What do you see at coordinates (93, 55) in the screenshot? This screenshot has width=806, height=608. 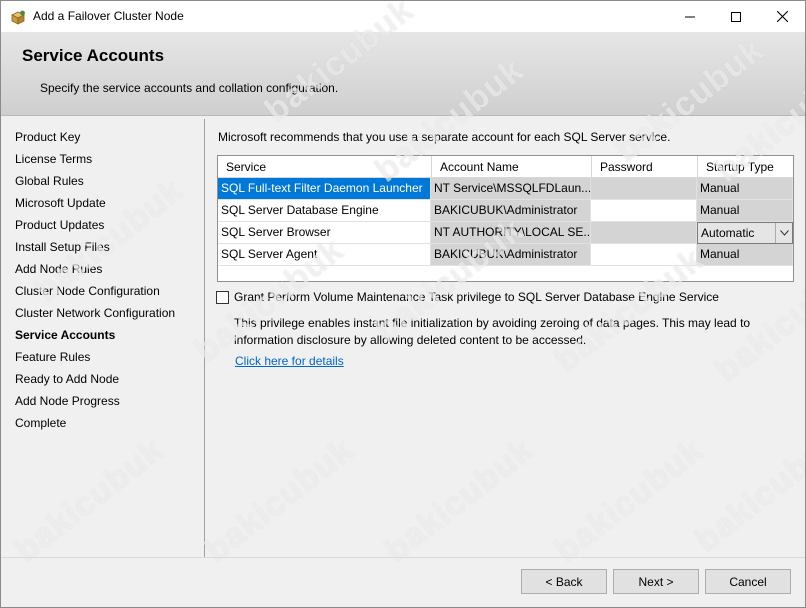 I see `page-title: Service Accounts` at bounding box center [93, 55].